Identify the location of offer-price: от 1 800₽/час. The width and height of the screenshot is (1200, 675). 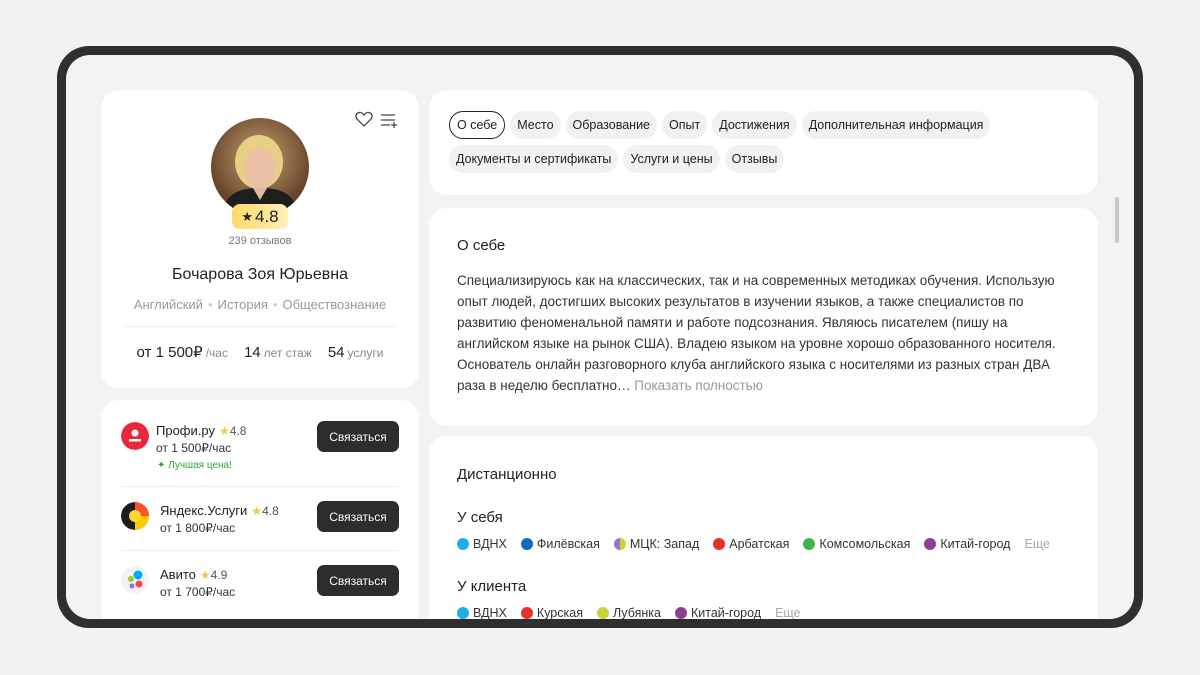
(198, 528).